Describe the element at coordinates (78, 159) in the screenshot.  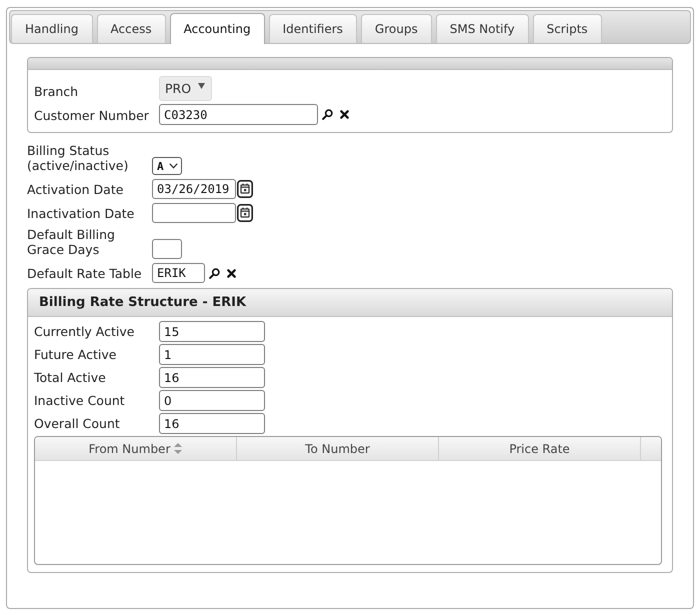
I see `field-label: Billing Status (active/inactive)` at that location.